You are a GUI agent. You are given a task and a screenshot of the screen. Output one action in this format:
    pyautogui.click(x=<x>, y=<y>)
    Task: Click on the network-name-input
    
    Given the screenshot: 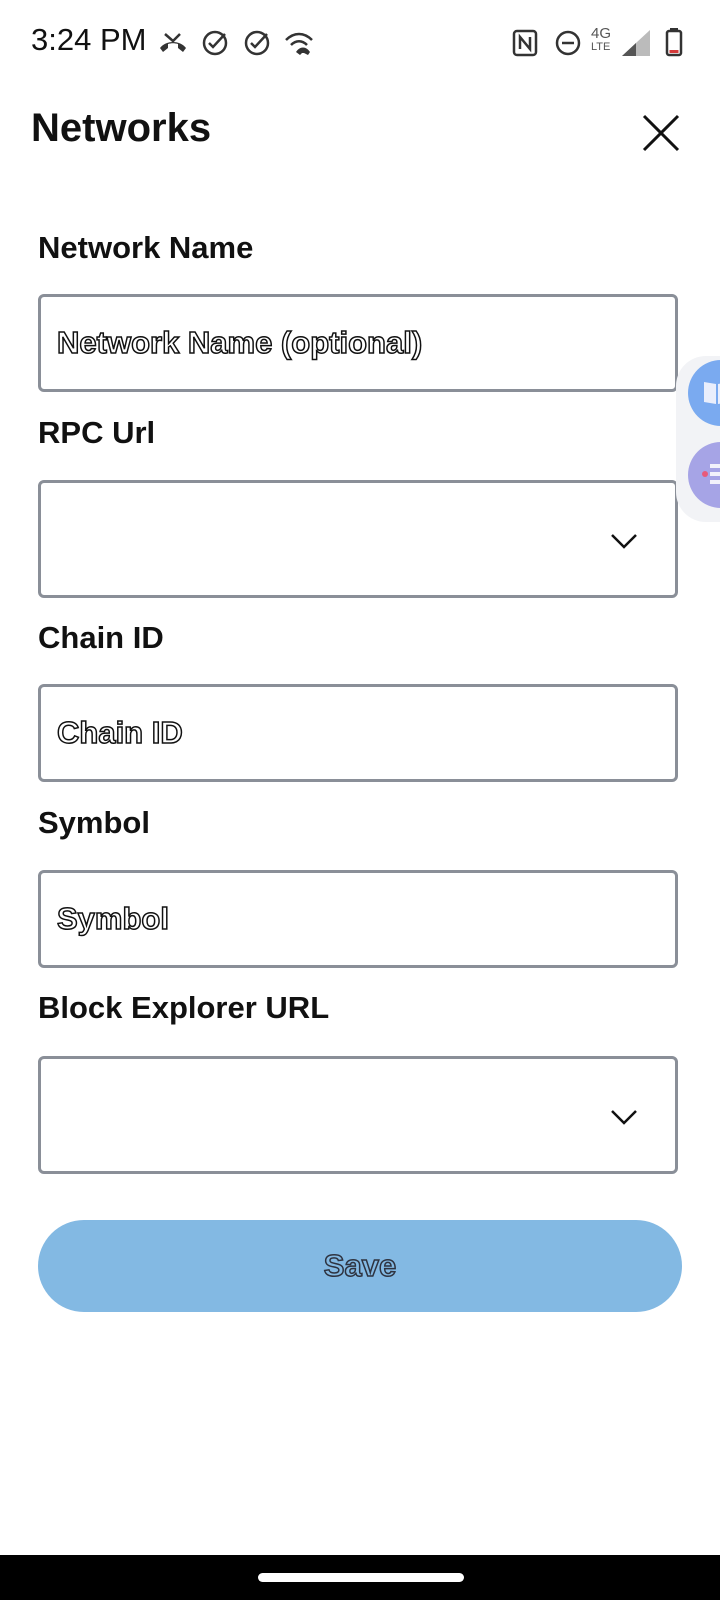 What is the action you would take?
    pyautogui.click(x=357, y=343)
    